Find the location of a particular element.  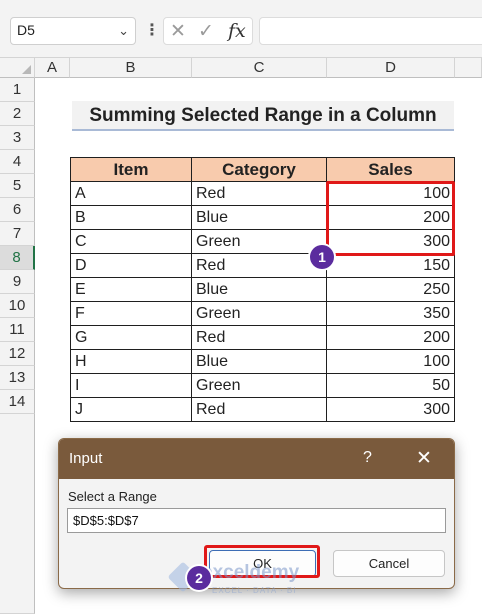

column-header-b: B is located at coordinates (131, 68).